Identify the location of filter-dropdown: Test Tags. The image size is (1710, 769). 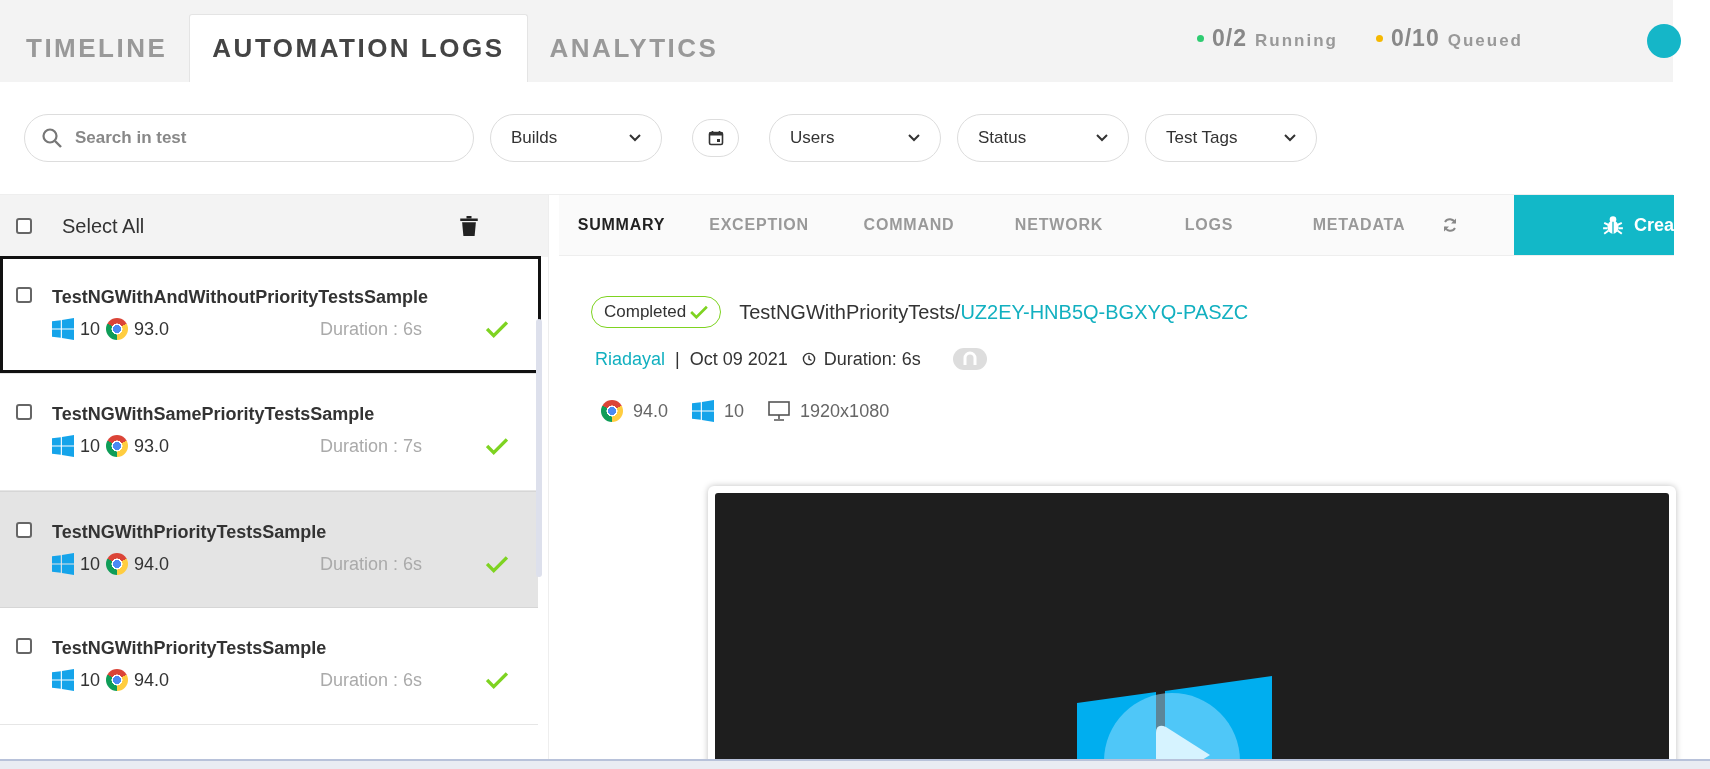
(1231, 138).